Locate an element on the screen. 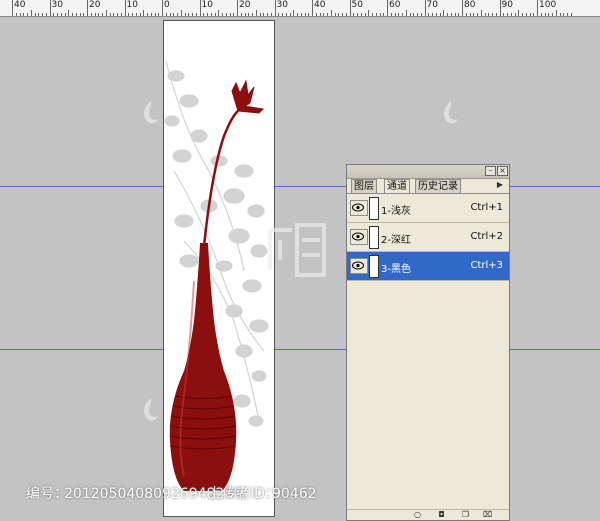 This screenshot has width=600, height=521. channel-label: 3-黑色 is located at coordinates (396, 269).